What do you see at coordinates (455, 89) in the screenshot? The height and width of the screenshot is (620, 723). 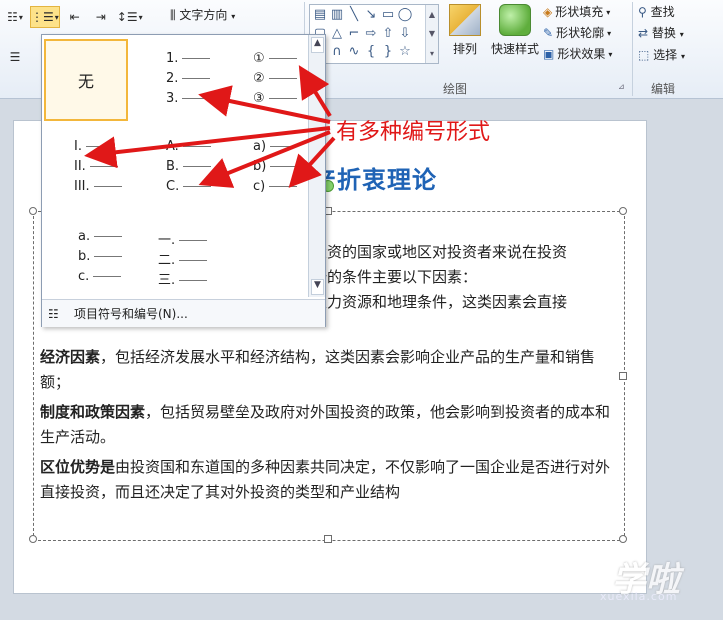 I see `drawing-group-label: 绘图` at bounding box center [455, 89].